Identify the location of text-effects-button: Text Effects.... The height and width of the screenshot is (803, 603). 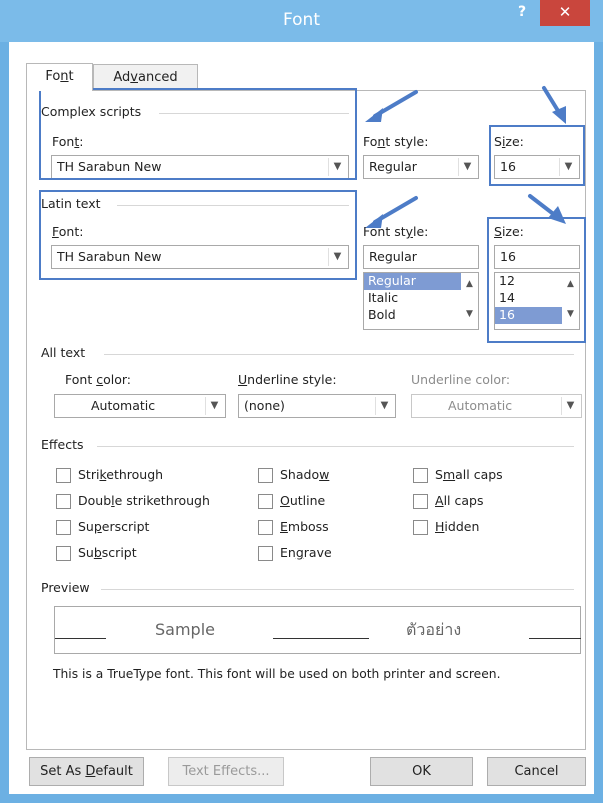
(226, 771).